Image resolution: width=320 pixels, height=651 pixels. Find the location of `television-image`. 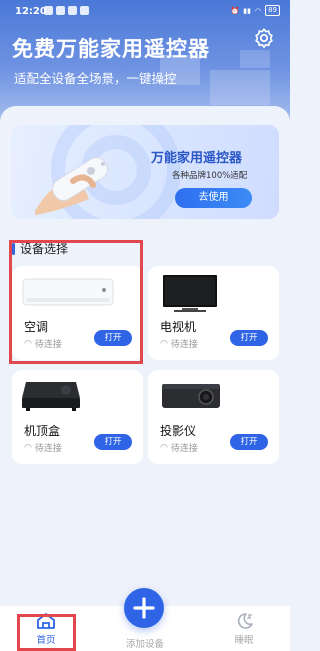

television-image is located at coordinates (190, 293).